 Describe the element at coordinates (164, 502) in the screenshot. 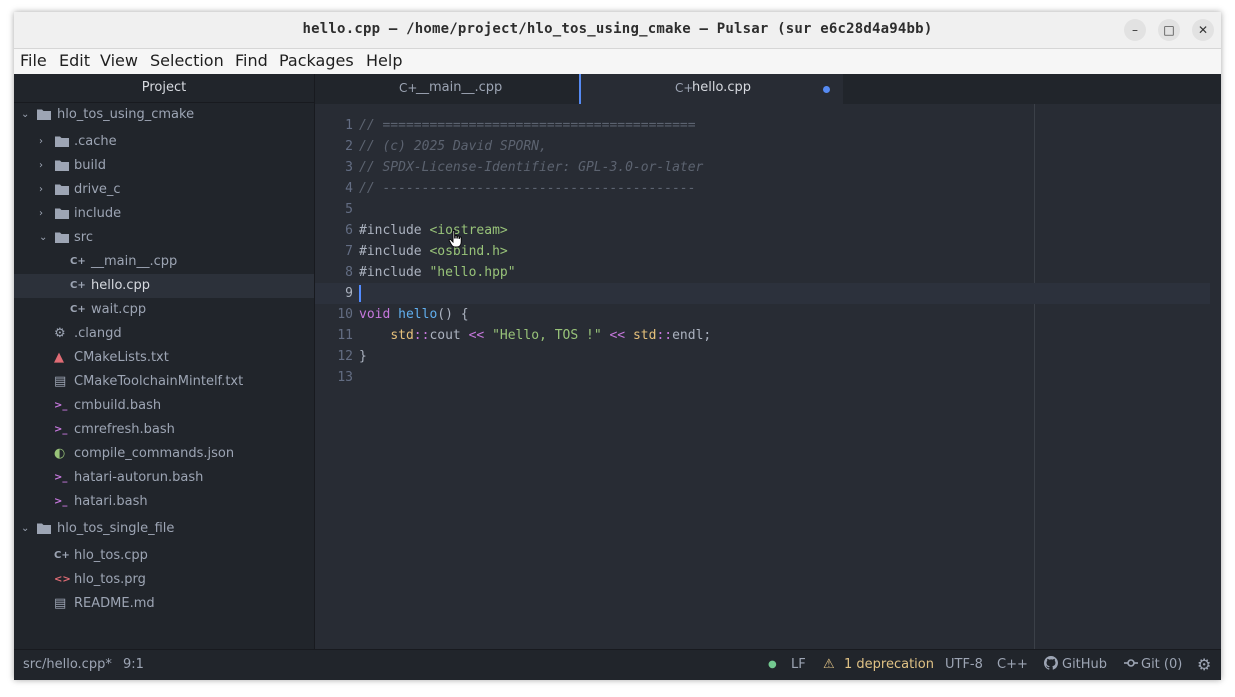

I see `tree-item-hatari-bash: >_ hatari.bash` at that location.